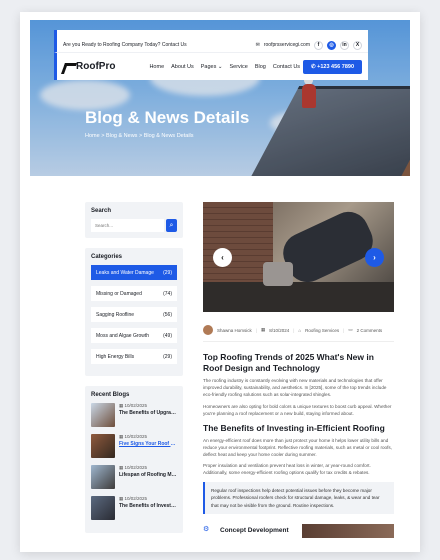 The width and height of the screenshot is (440, 560). I want to click on category-label: Missing or Damaged, so click(119, 293).